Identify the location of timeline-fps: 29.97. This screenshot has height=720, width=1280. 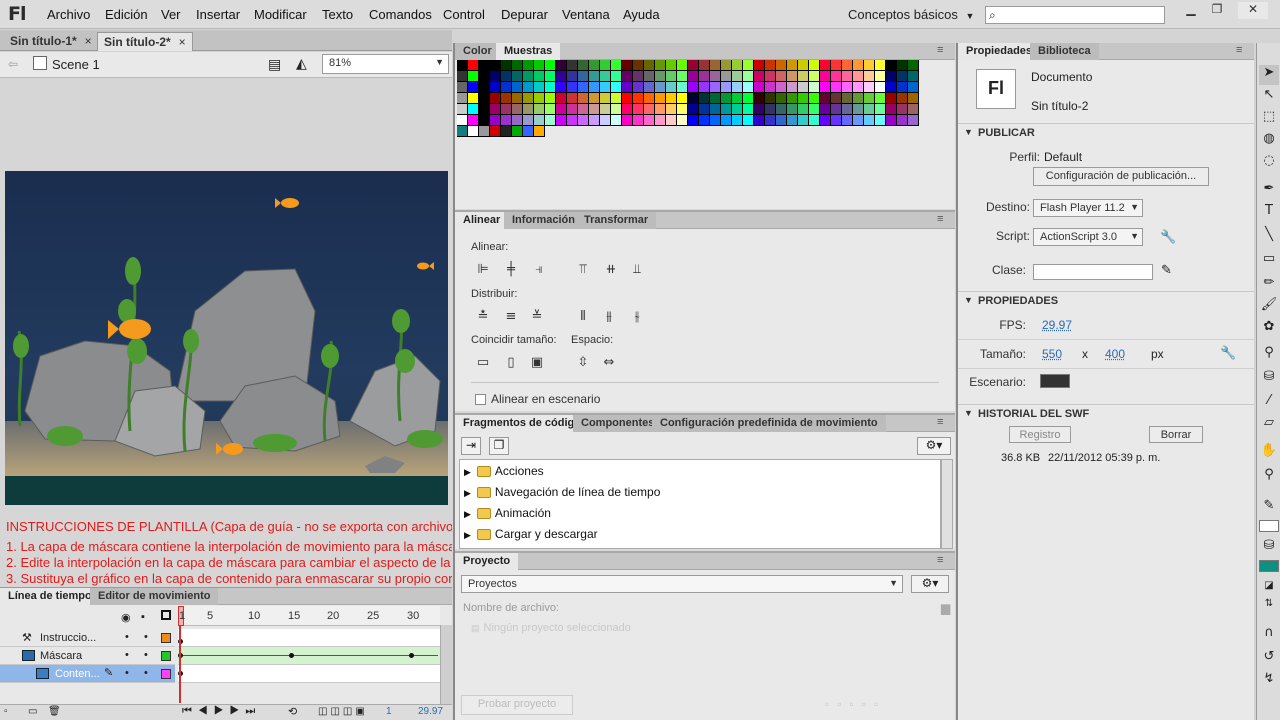
(430, 711).